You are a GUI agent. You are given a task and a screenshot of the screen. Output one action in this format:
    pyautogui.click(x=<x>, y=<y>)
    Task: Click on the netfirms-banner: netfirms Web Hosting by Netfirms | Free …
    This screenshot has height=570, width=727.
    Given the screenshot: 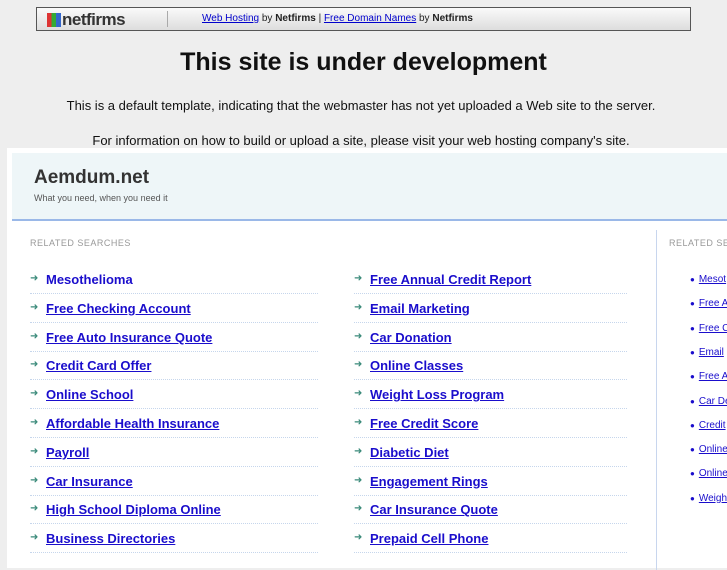 What is the action you would take?
    pyautogui.click(x=363, y=19)
    